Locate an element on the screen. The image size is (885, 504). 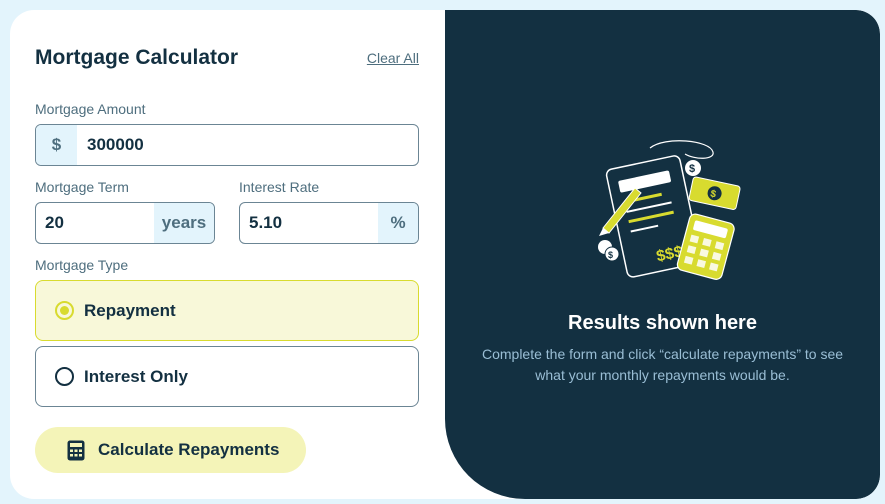
mortgage-type-label: Mortgage Type is located at coordinates (82, 265).